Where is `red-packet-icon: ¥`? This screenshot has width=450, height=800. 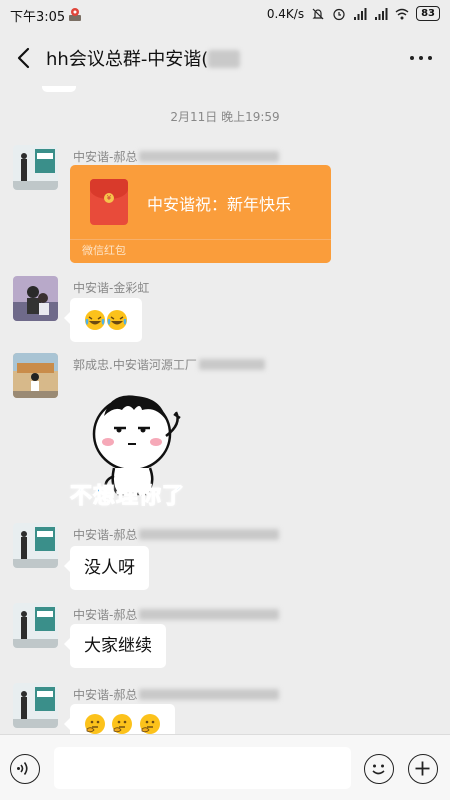
red-packet-icon: ¥ is located at coordinates (109, 202).